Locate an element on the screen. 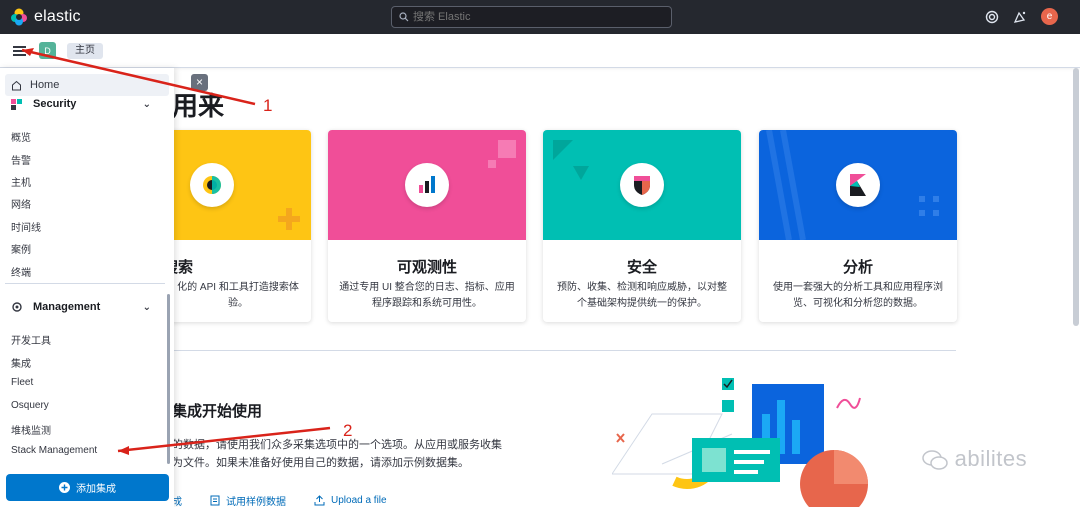  annotation-marker-2: 2 is located at coordinates (348, 430).